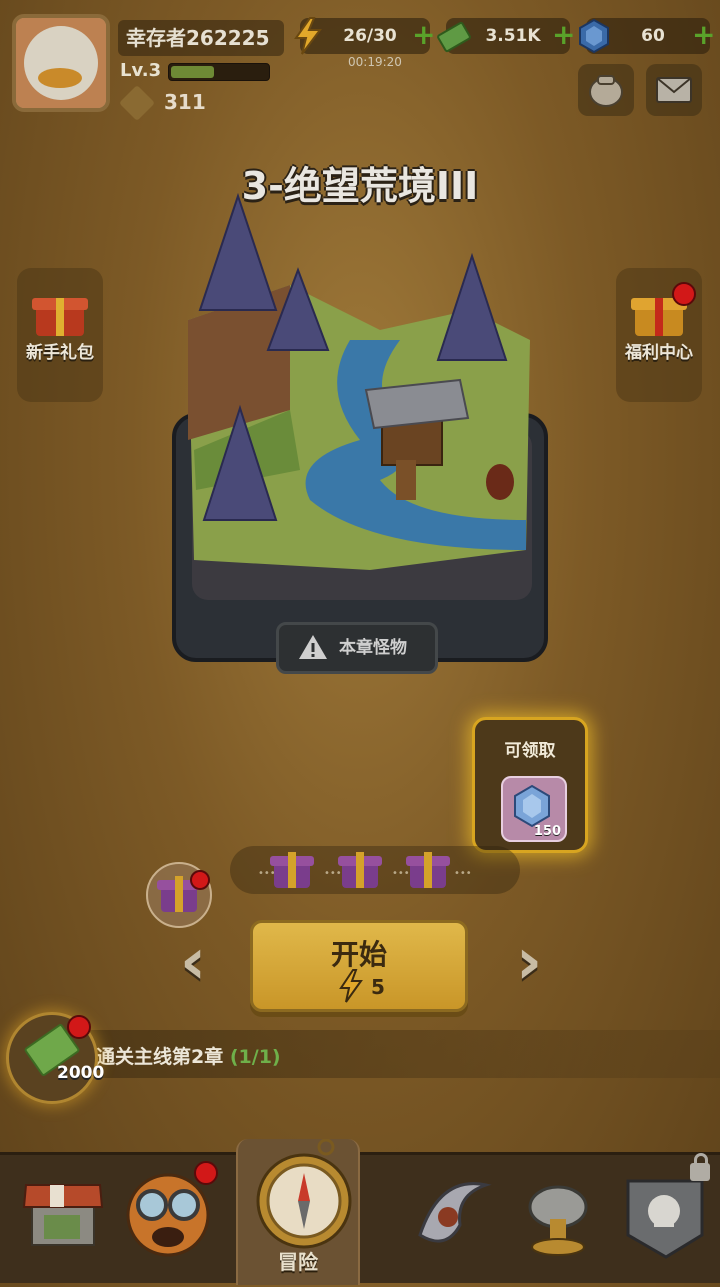 Image resolution: width=720 pixels, height=1287 pixels. What do you see at coordinates (201, 38) in the screenshot?
I see `player-name: 幸存者262225` at bounding box center [201, 38].